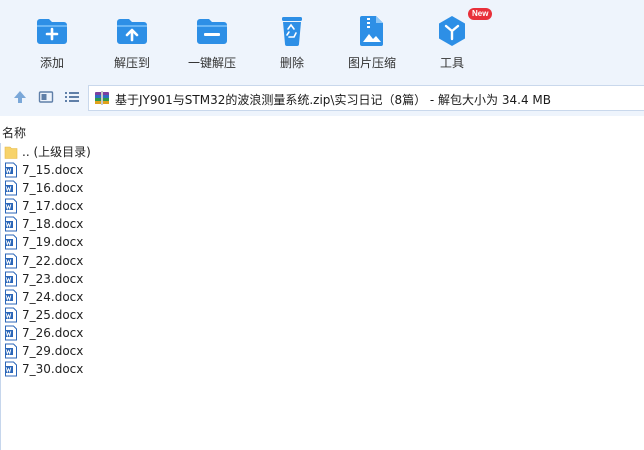  I want to click on one-click-extract-label: 一键解压, so click(211, 63).